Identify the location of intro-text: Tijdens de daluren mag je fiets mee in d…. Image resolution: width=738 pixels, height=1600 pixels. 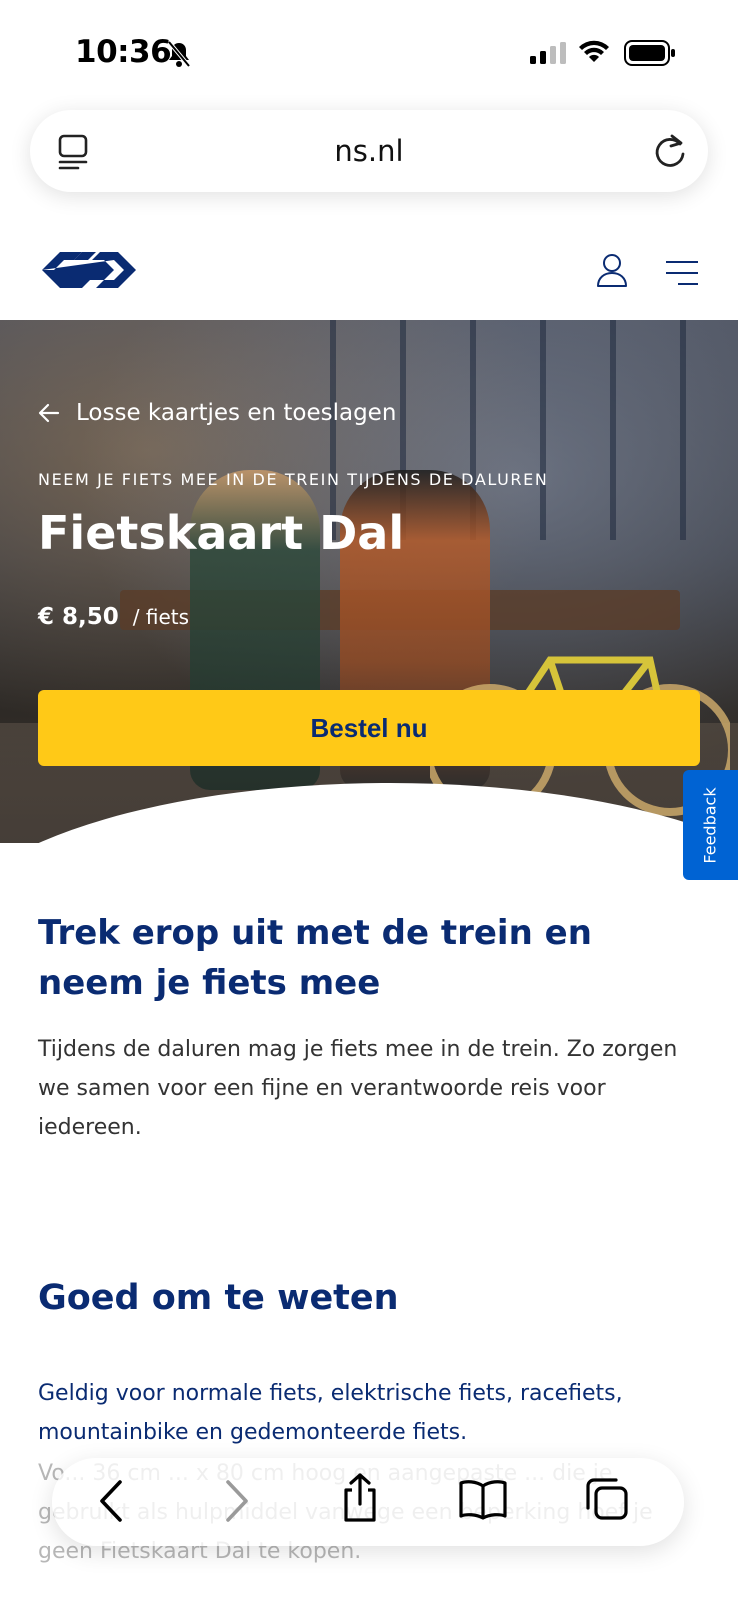
(358, 1088).